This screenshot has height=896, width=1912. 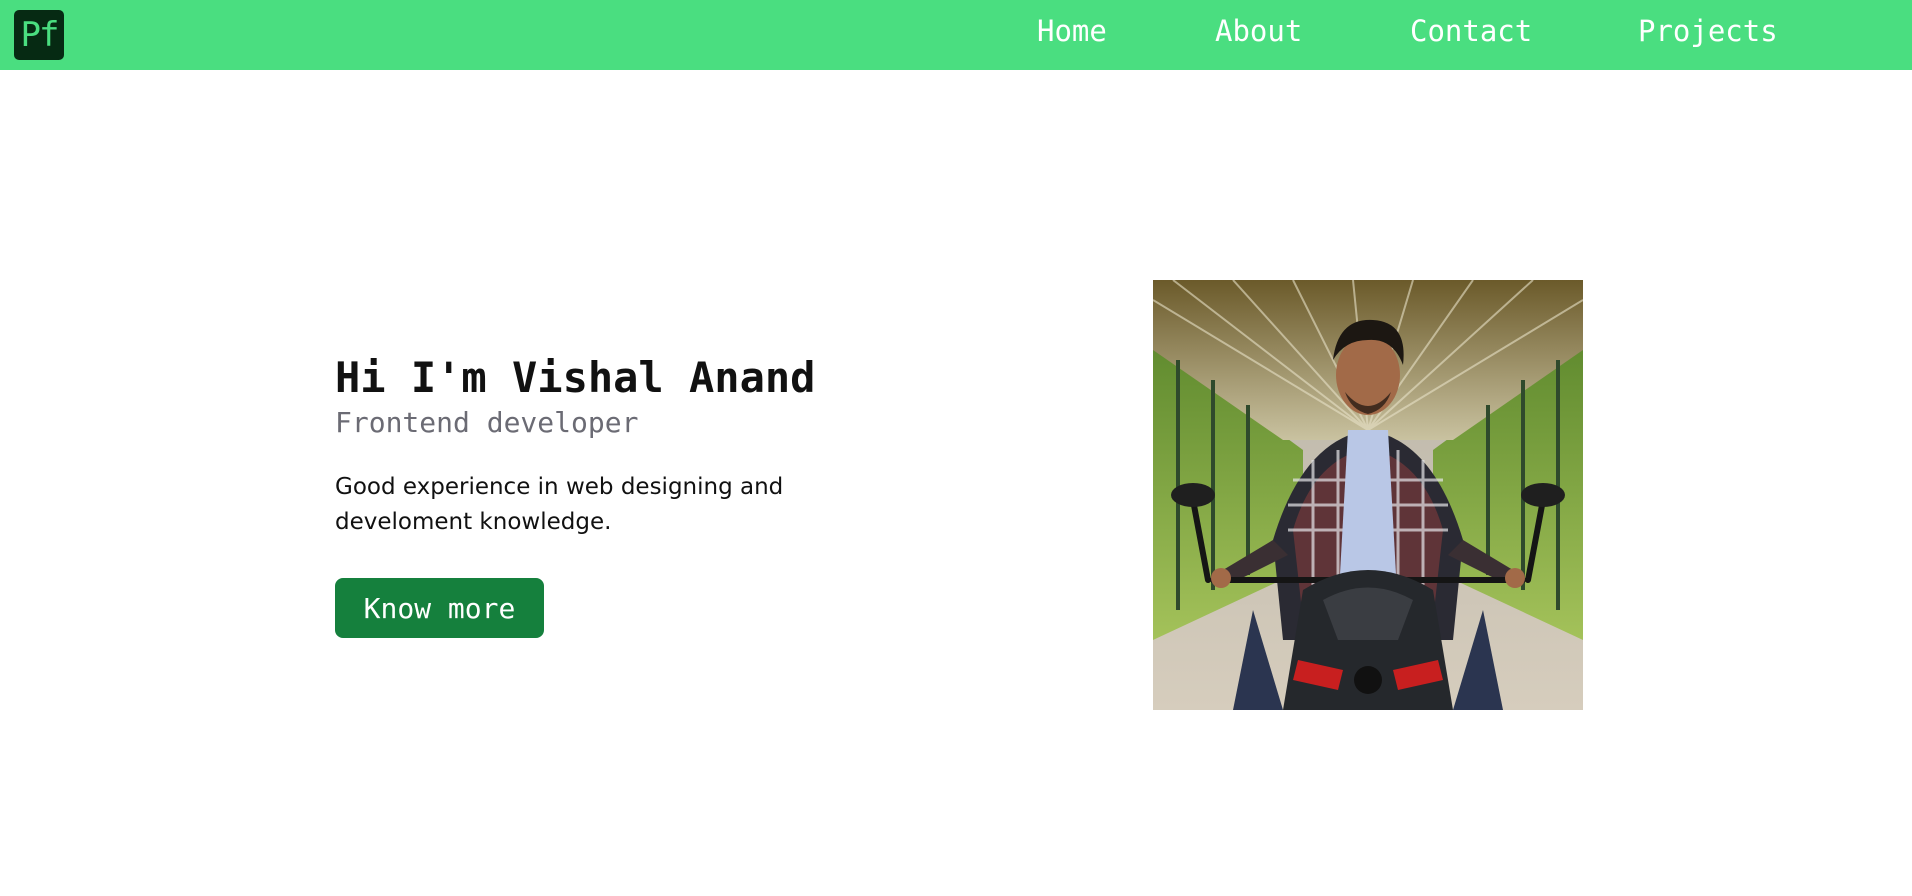 I want to click on logo: Pf, so click(x=39, y=35).